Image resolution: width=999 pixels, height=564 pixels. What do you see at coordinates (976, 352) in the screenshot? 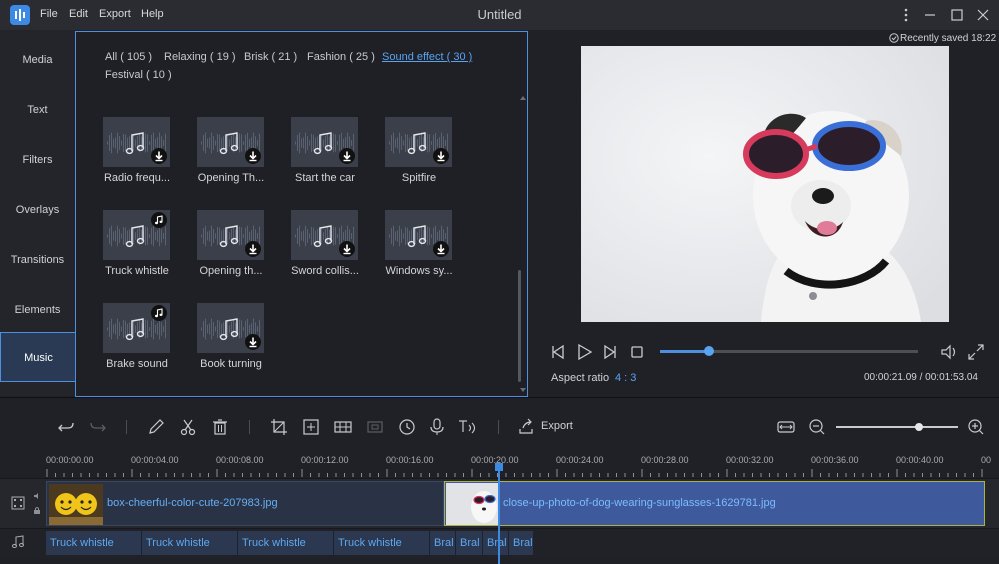
I see `fullscreen-icon` at bounding box center [976, 352].